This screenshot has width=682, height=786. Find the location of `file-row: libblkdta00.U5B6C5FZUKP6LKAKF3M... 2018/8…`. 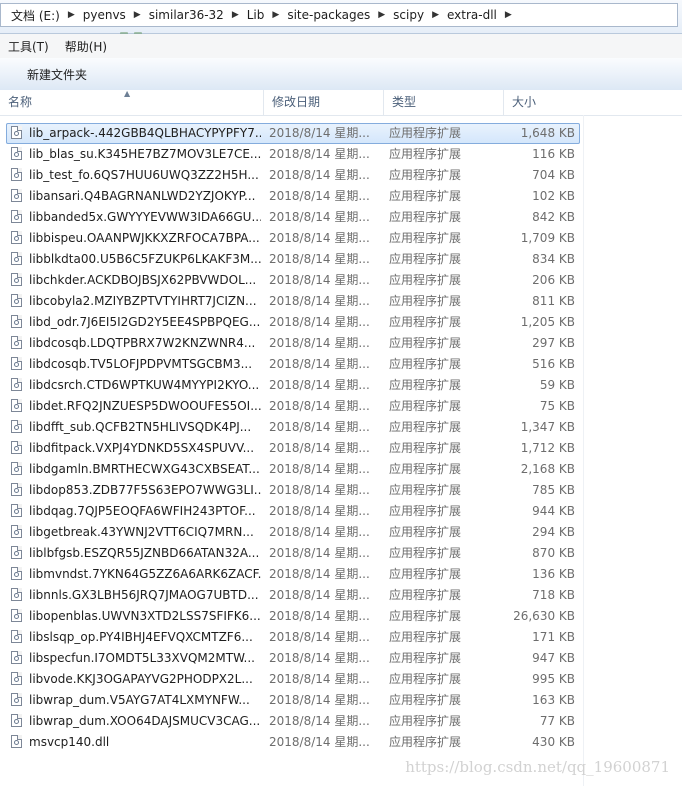

file-row: libblkdta00.U5B6C5FZUKP6LKAKF3M... 2018/8… is located at coordinates (293, 259).